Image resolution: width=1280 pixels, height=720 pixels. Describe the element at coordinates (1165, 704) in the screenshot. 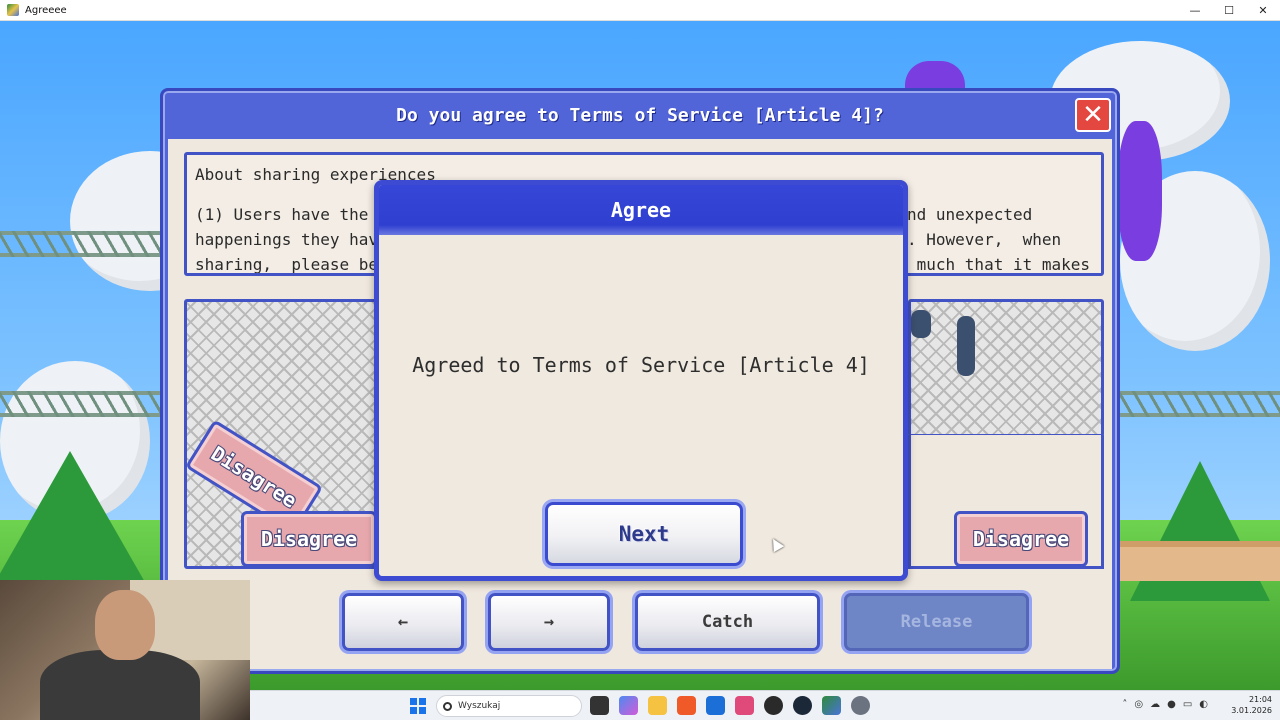

I see `system-tray: ˄ ◎ ☁ ● ▭ ◐` at that location.